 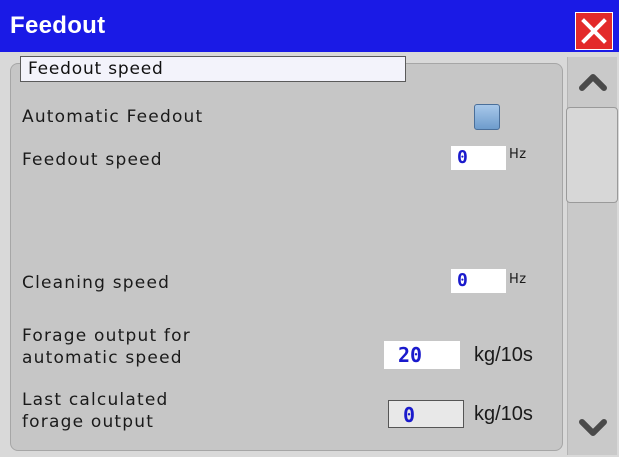 I want to click on last-calculated-value: 0, so click(x=426, y=414).